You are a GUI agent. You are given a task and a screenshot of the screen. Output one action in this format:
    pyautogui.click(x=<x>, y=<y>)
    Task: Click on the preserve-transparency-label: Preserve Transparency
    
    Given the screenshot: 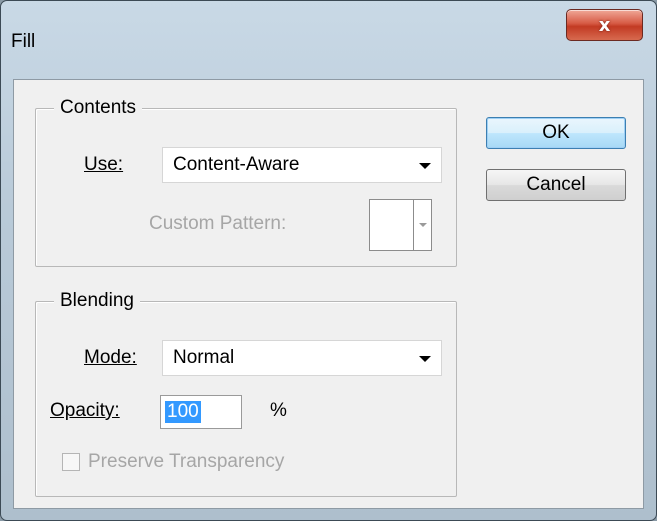 What is the action you would take?
    pyautogui.click(x=186, y=461)
    